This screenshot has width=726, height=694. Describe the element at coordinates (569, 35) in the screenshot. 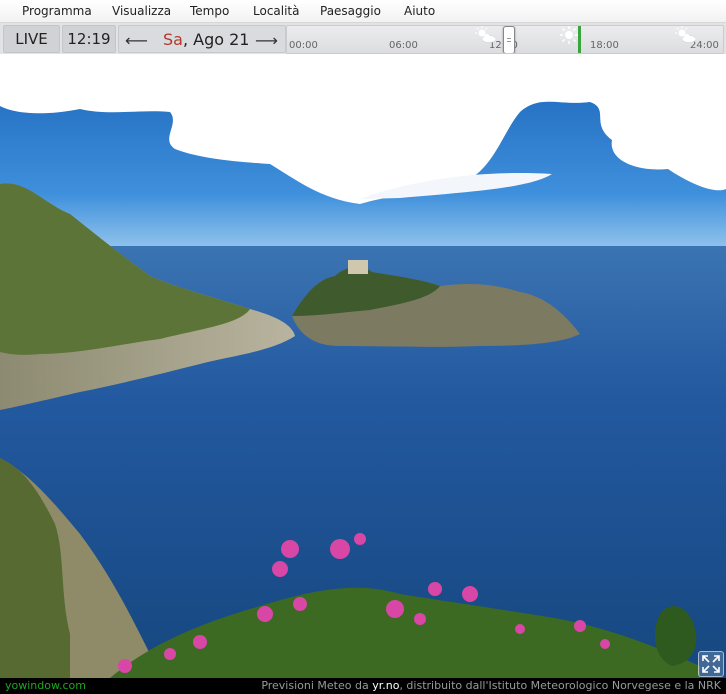

I see `sun-icon` at that location.